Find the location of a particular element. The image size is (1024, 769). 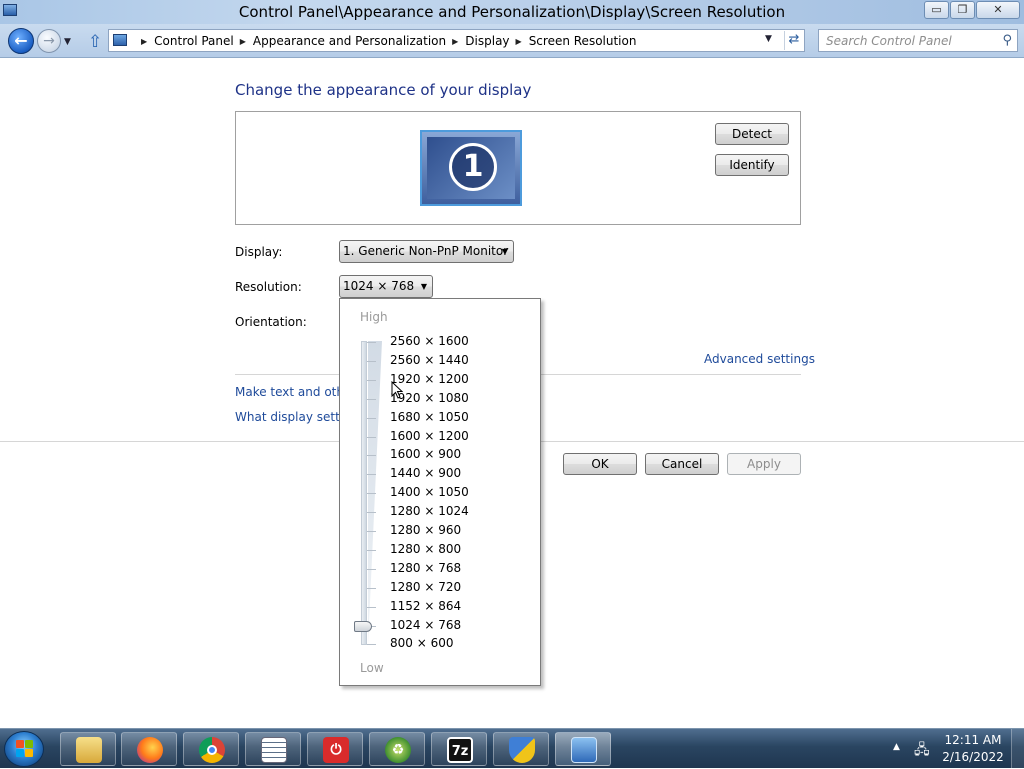

taskbar-7zip: 7z is located at coordinates (459, 749).